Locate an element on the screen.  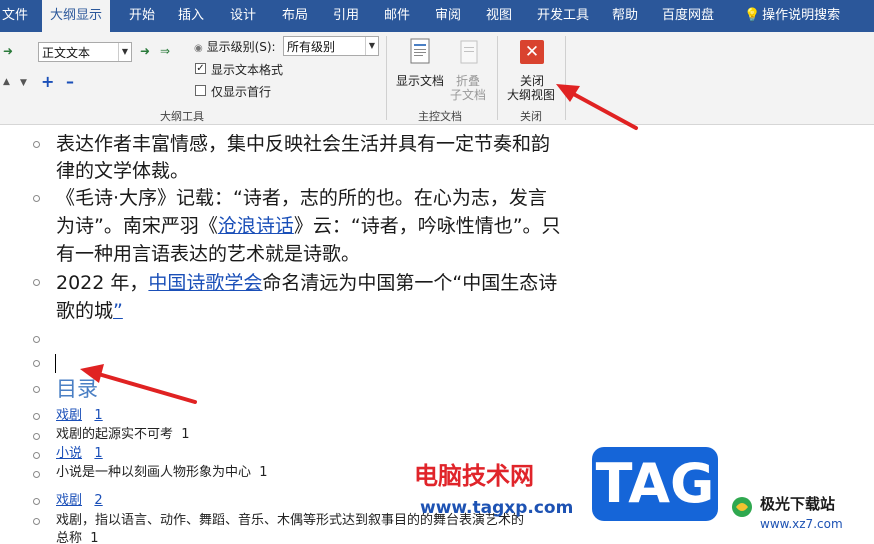
show-level-select: 所有级别 ▼ is located at coordinates (331, 46).